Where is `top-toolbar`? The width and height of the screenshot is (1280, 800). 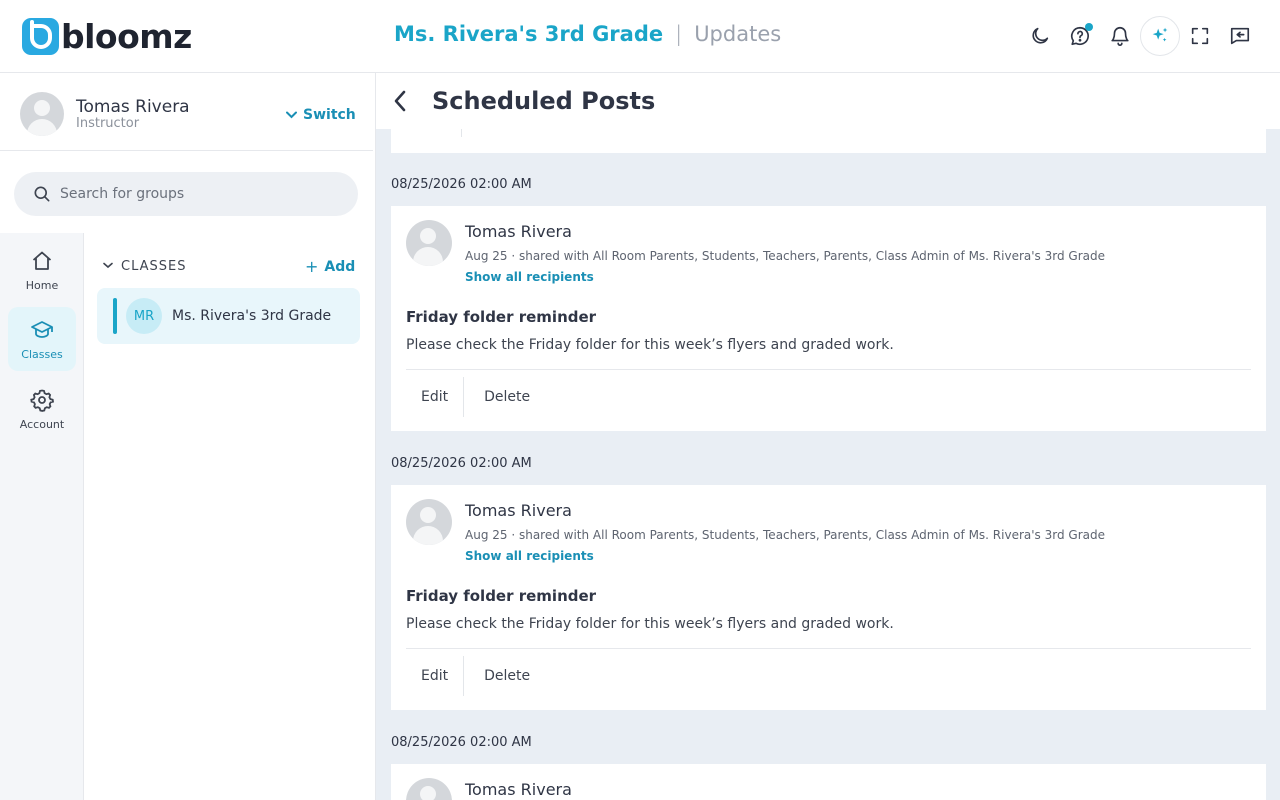
top-toolbar is located at coordinates (1140, 36).